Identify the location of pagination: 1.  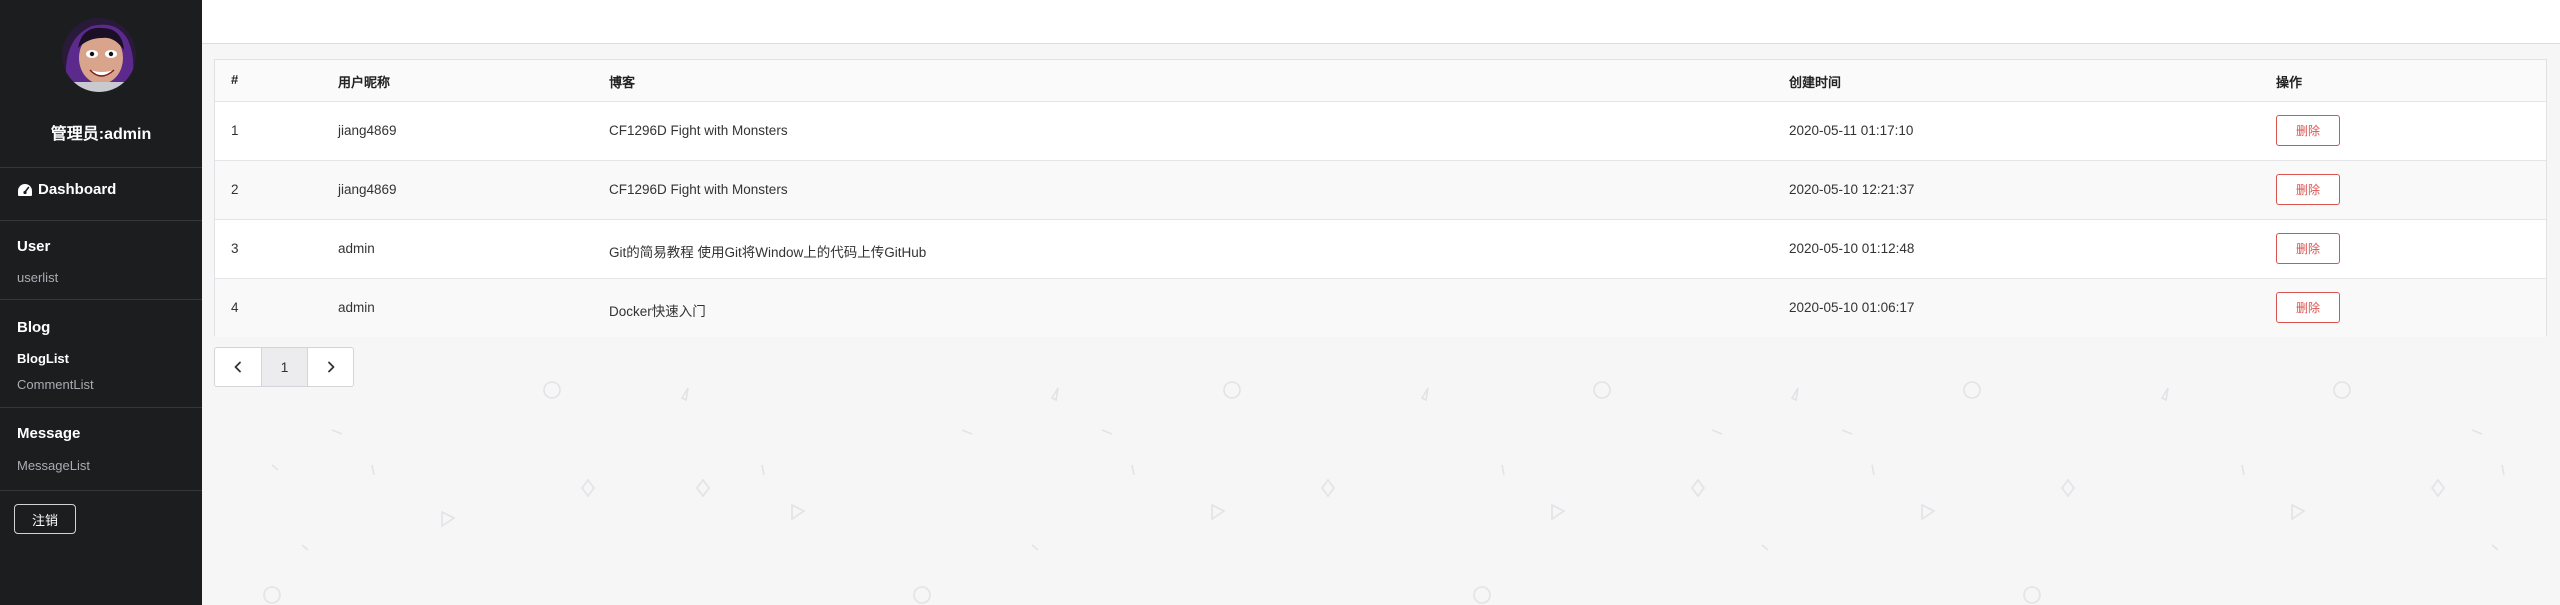
(284, 367).